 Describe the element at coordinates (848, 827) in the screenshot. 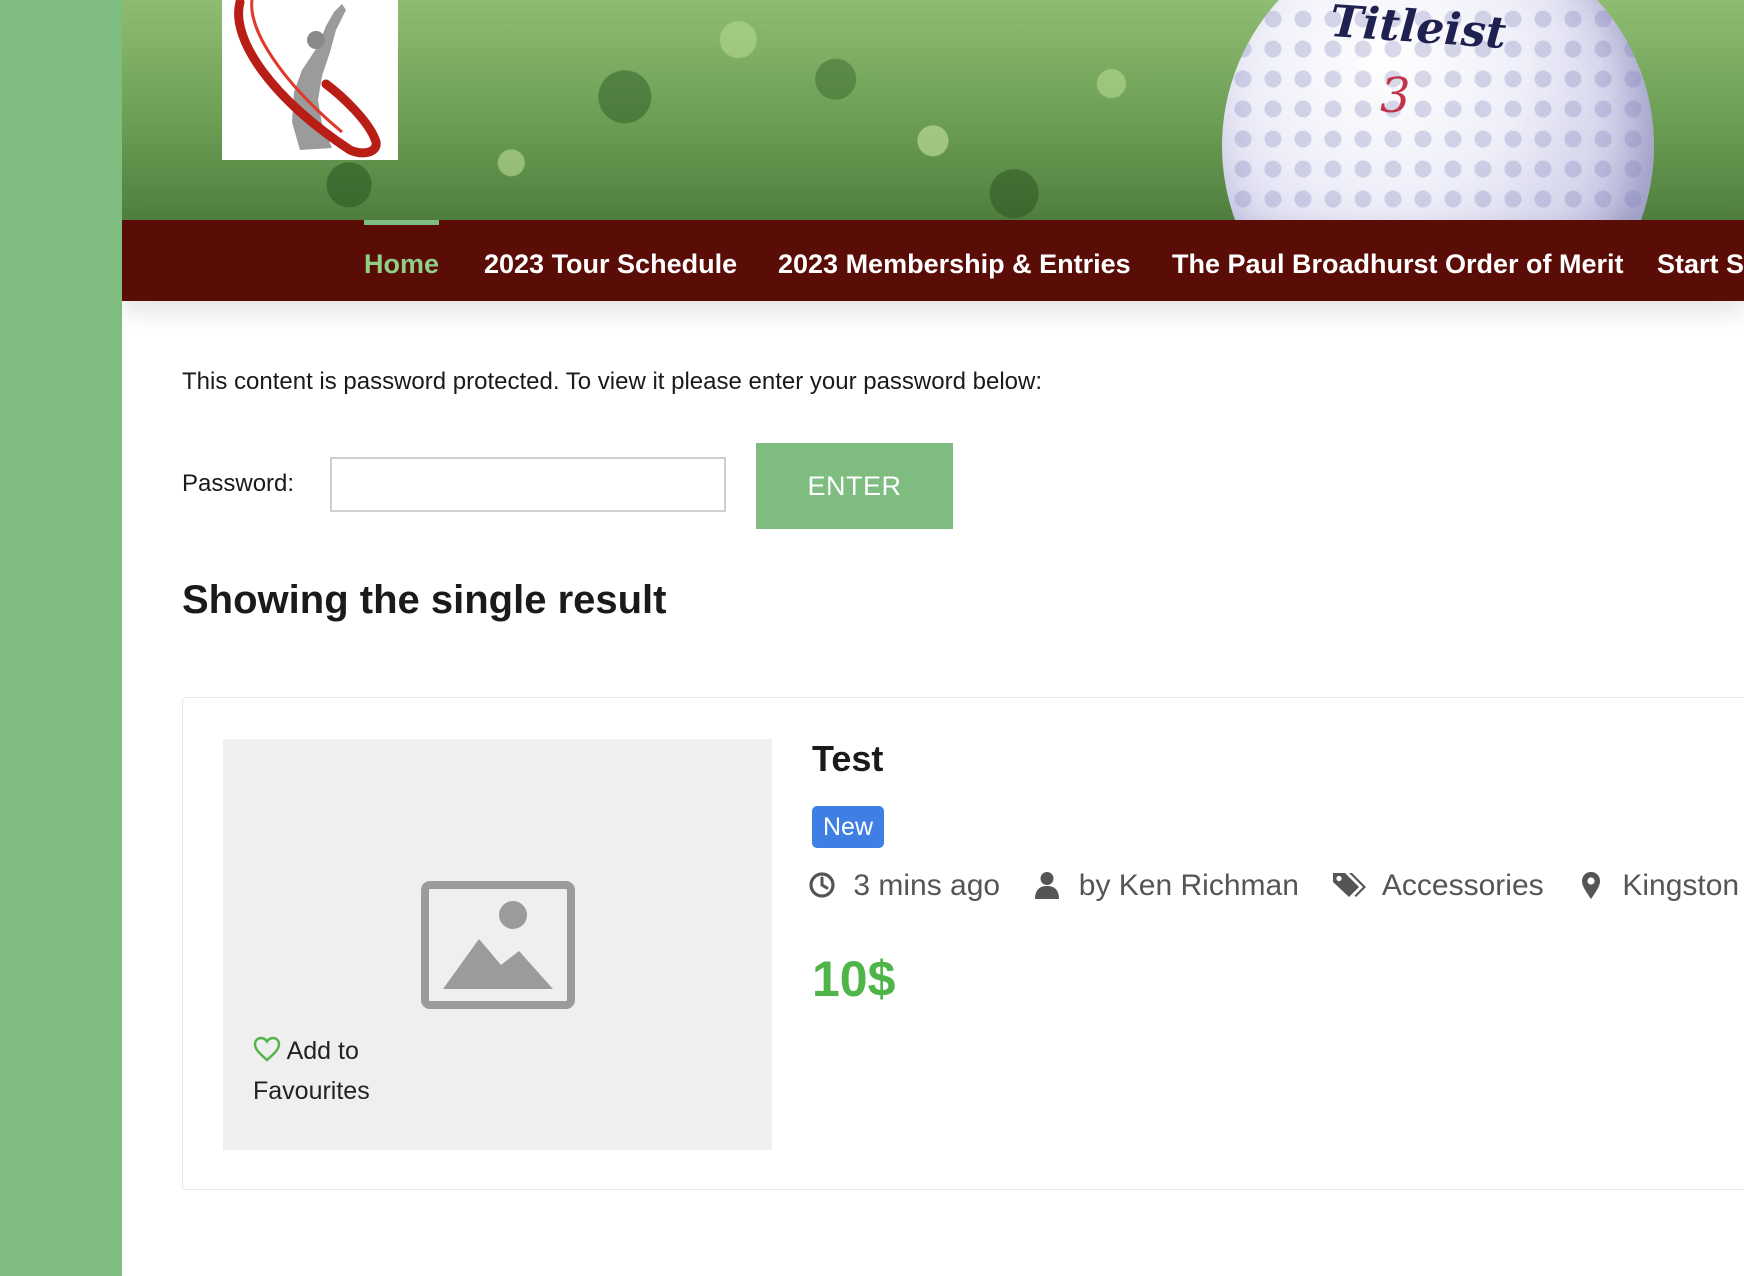

I see `new-badge: New` at that location.